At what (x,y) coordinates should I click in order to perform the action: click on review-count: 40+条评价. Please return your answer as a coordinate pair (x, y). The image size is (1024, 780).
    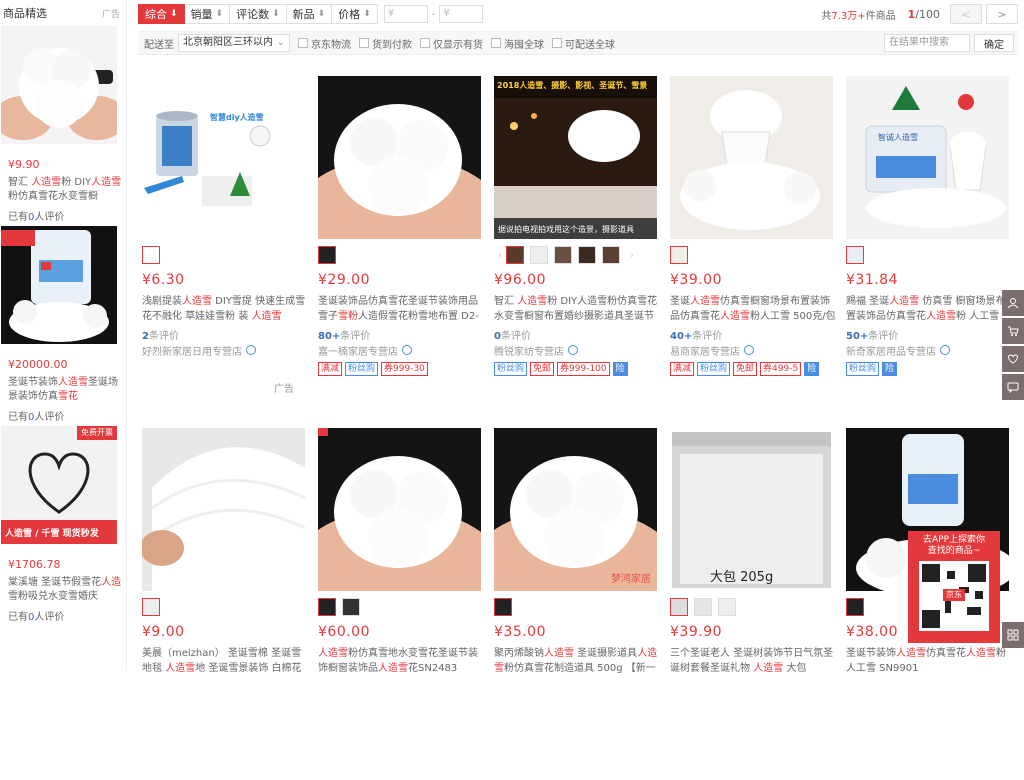
    Looking at the image, I should click on (754, 334).